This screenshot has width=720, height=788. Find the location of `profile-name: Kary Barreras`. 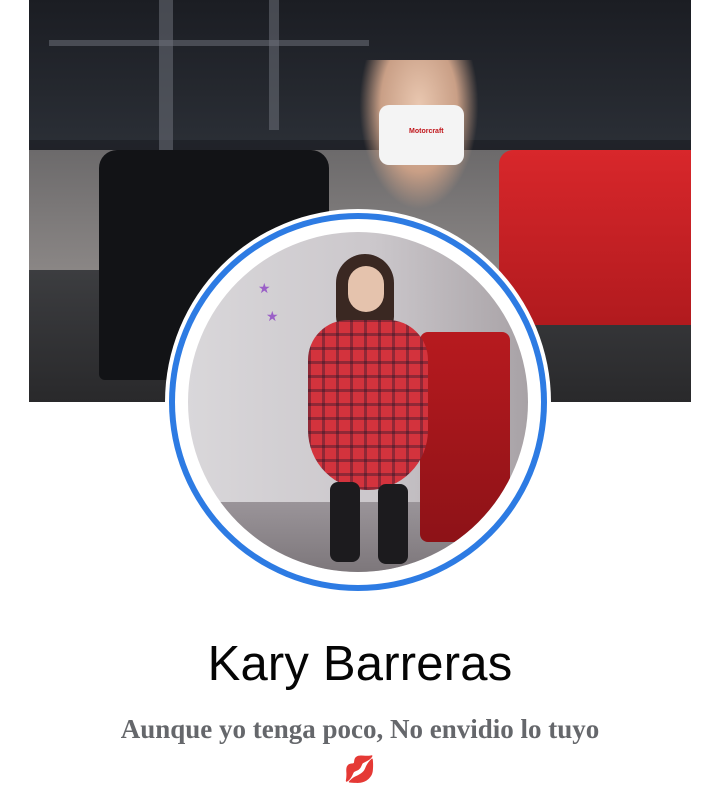

profile-name: Kary Barreras is located at coordinates (360, 664).